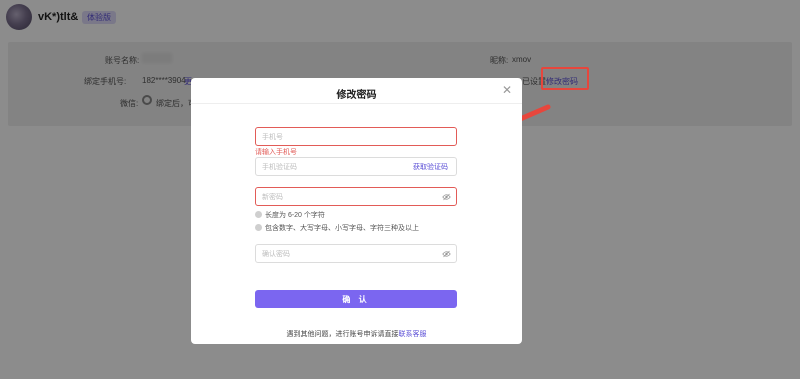 This screenshot has width=800, height=379. I want to click on get-code-button: 获取验证码, so click(430, 167).